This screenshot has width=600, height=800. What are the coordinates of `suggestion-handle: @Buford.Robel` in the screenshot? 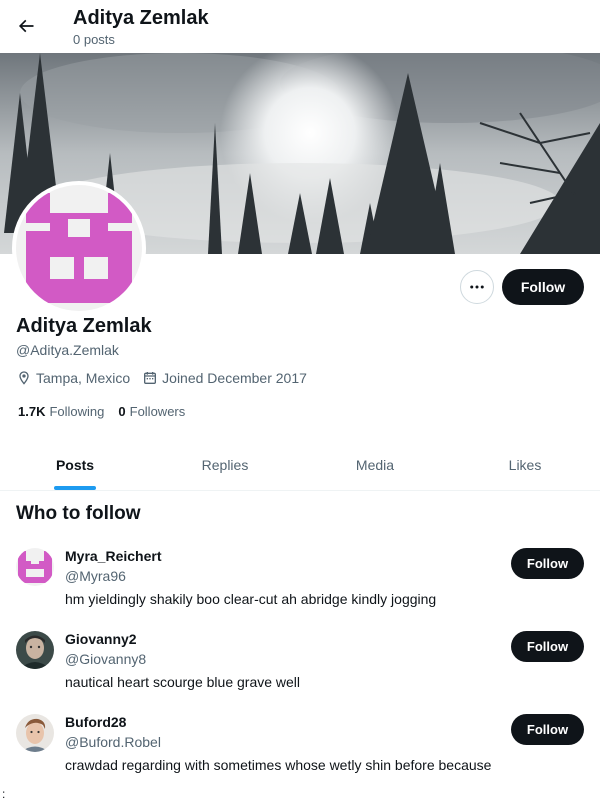 It's located at (113, 742).